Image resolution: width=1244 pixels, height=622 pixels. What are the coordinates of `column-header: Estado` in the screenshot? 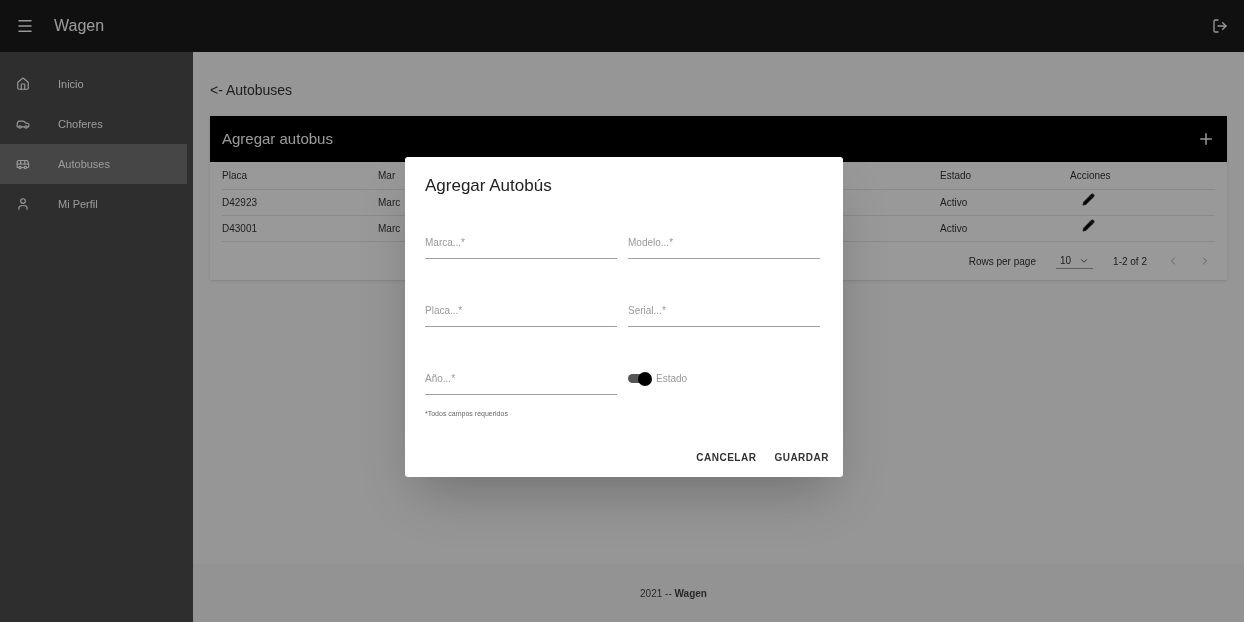 It's located at (1005, 176).